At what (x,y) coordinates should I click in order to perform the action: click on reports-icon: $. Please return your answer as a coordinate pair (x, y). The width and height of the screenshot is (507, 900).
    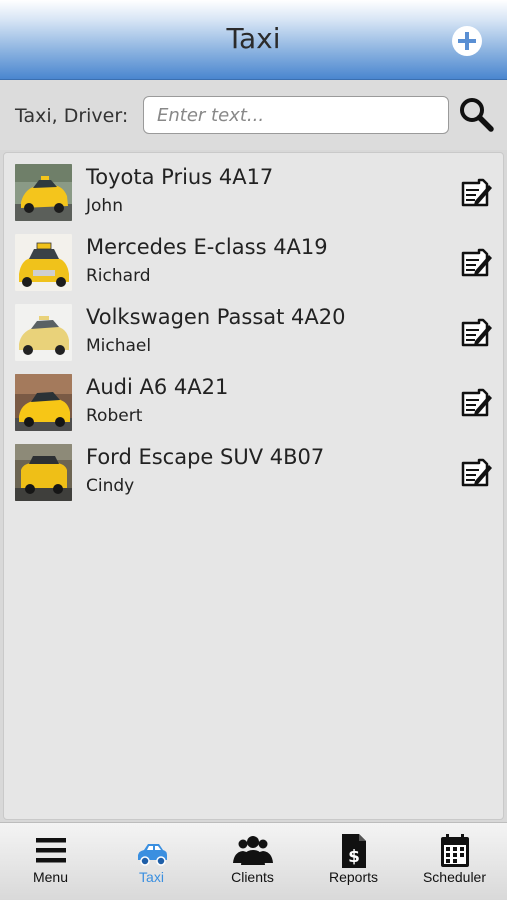
    Looking at the image, I should click on (353, 851).